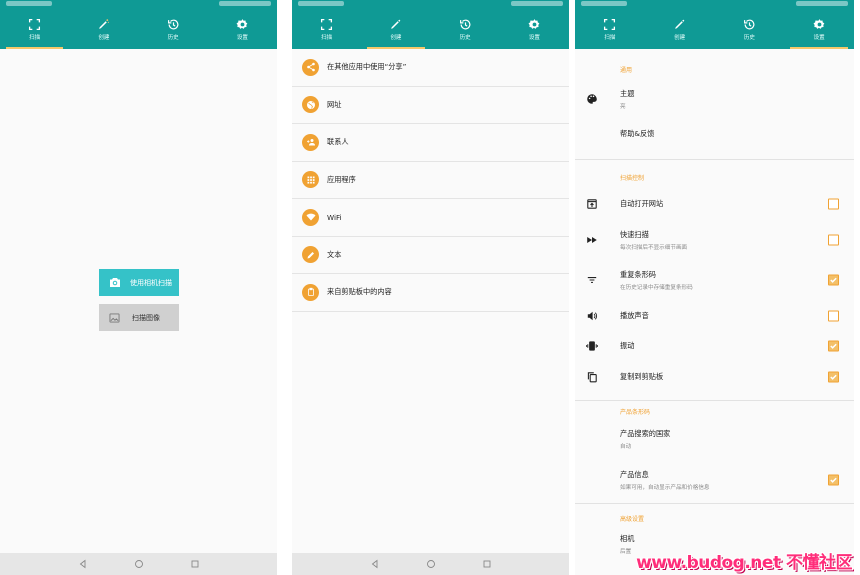 The width and height of the screenshot is (860, 575). I want to click on section-advanced-header: 高级设置, so click(632, 519).